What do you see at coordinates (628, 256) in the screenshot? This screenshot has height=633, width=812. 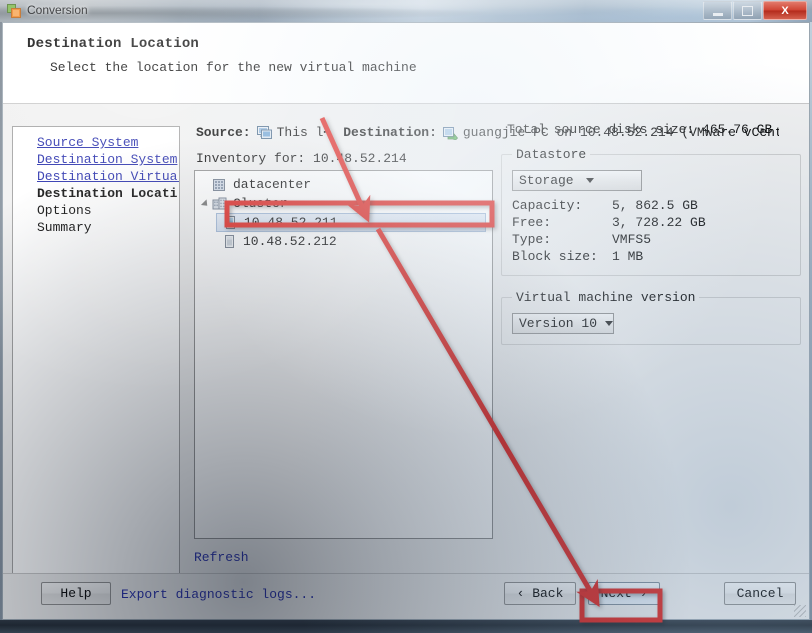 I see `property-value: 1 MB` at bounding box center [628, 256].